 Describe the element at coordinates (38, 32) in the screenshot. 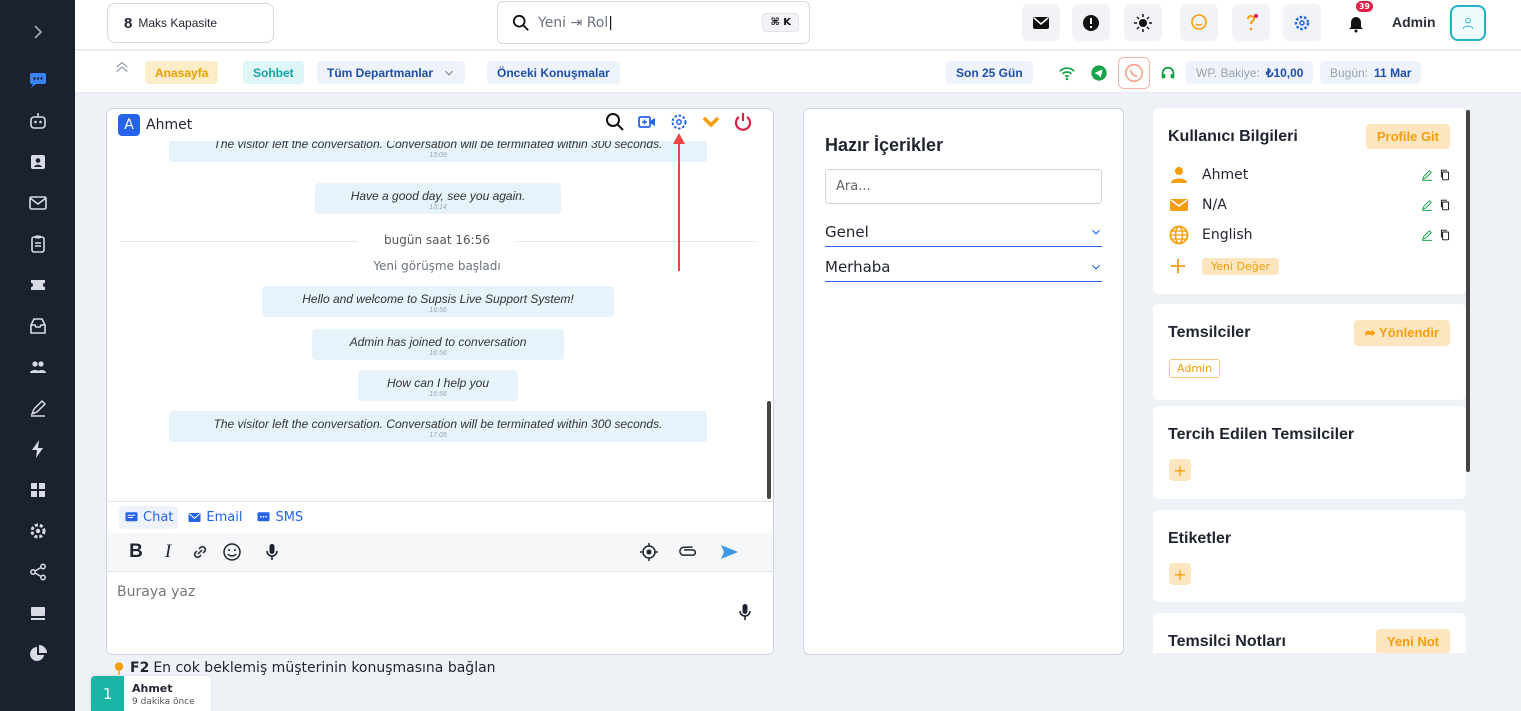

I see `chevron-right-icon` at that location.